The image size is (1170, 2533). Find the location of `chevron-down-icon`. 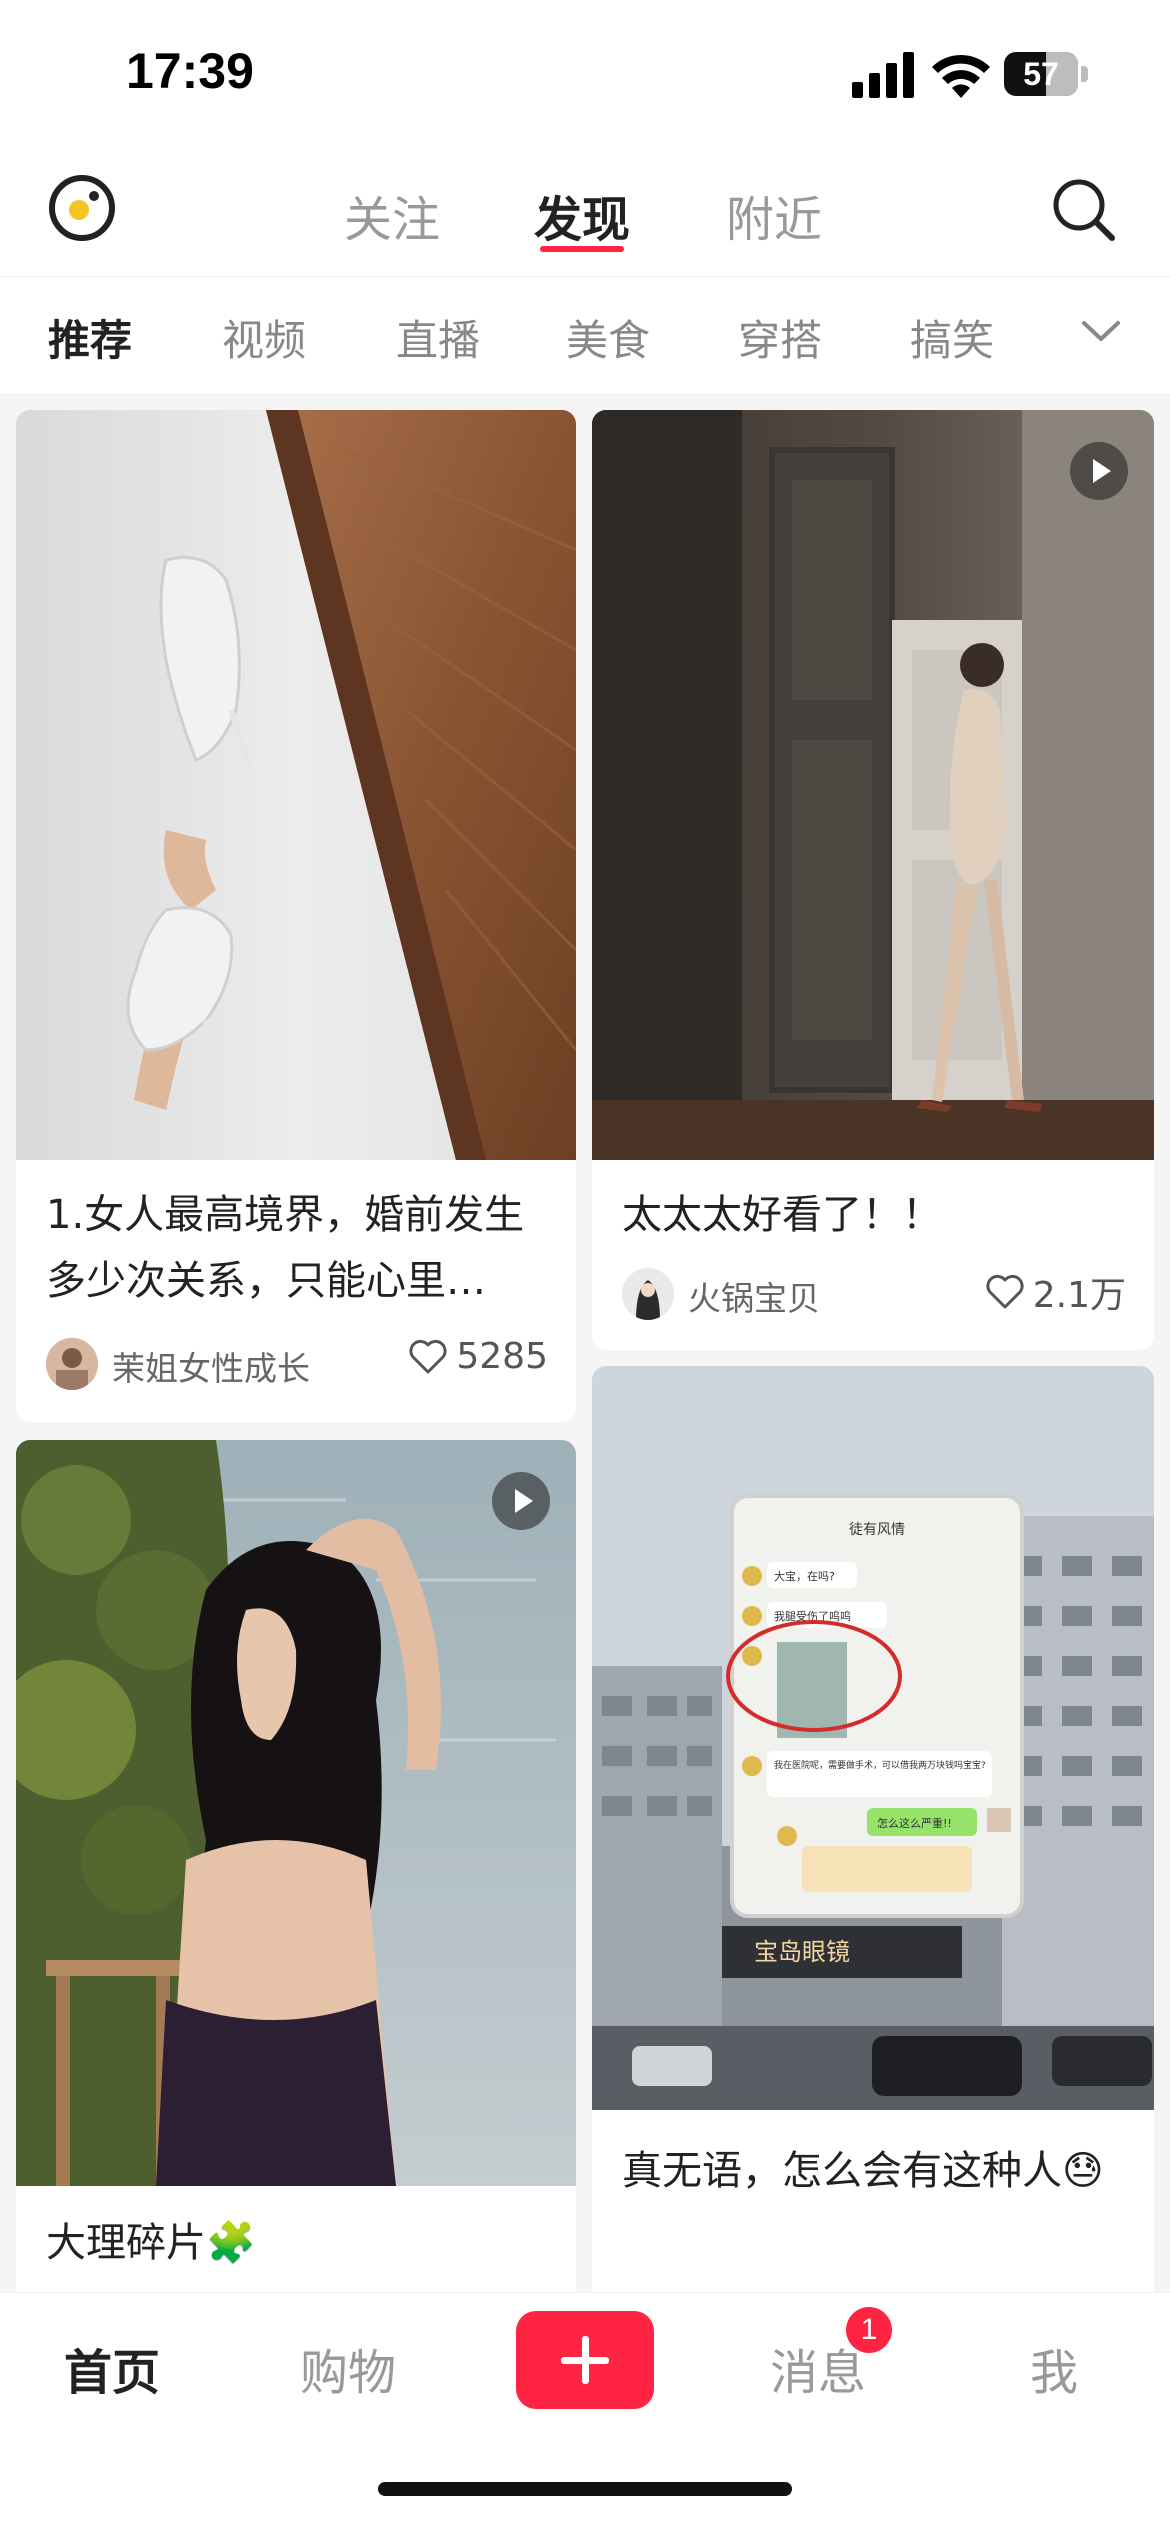

chevron-down-icon is located at coordinates (1101, 332).